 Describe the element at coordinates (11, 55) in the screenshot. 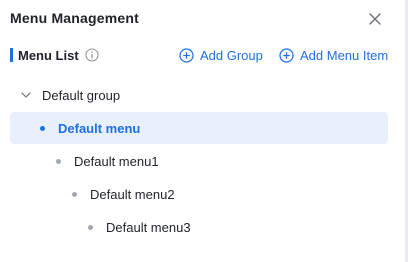

I see `section-accent-bar` at that location.